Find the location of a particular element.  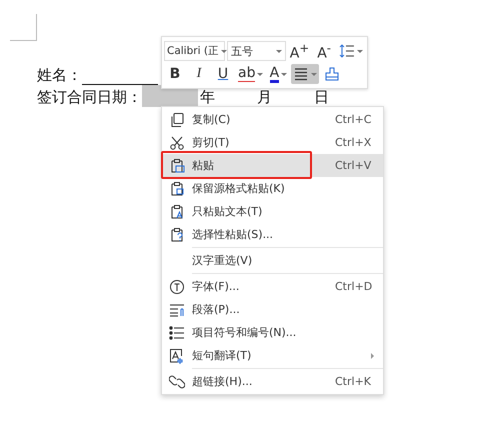

strikethrough-button: ab is located at coordinates (251, 74).